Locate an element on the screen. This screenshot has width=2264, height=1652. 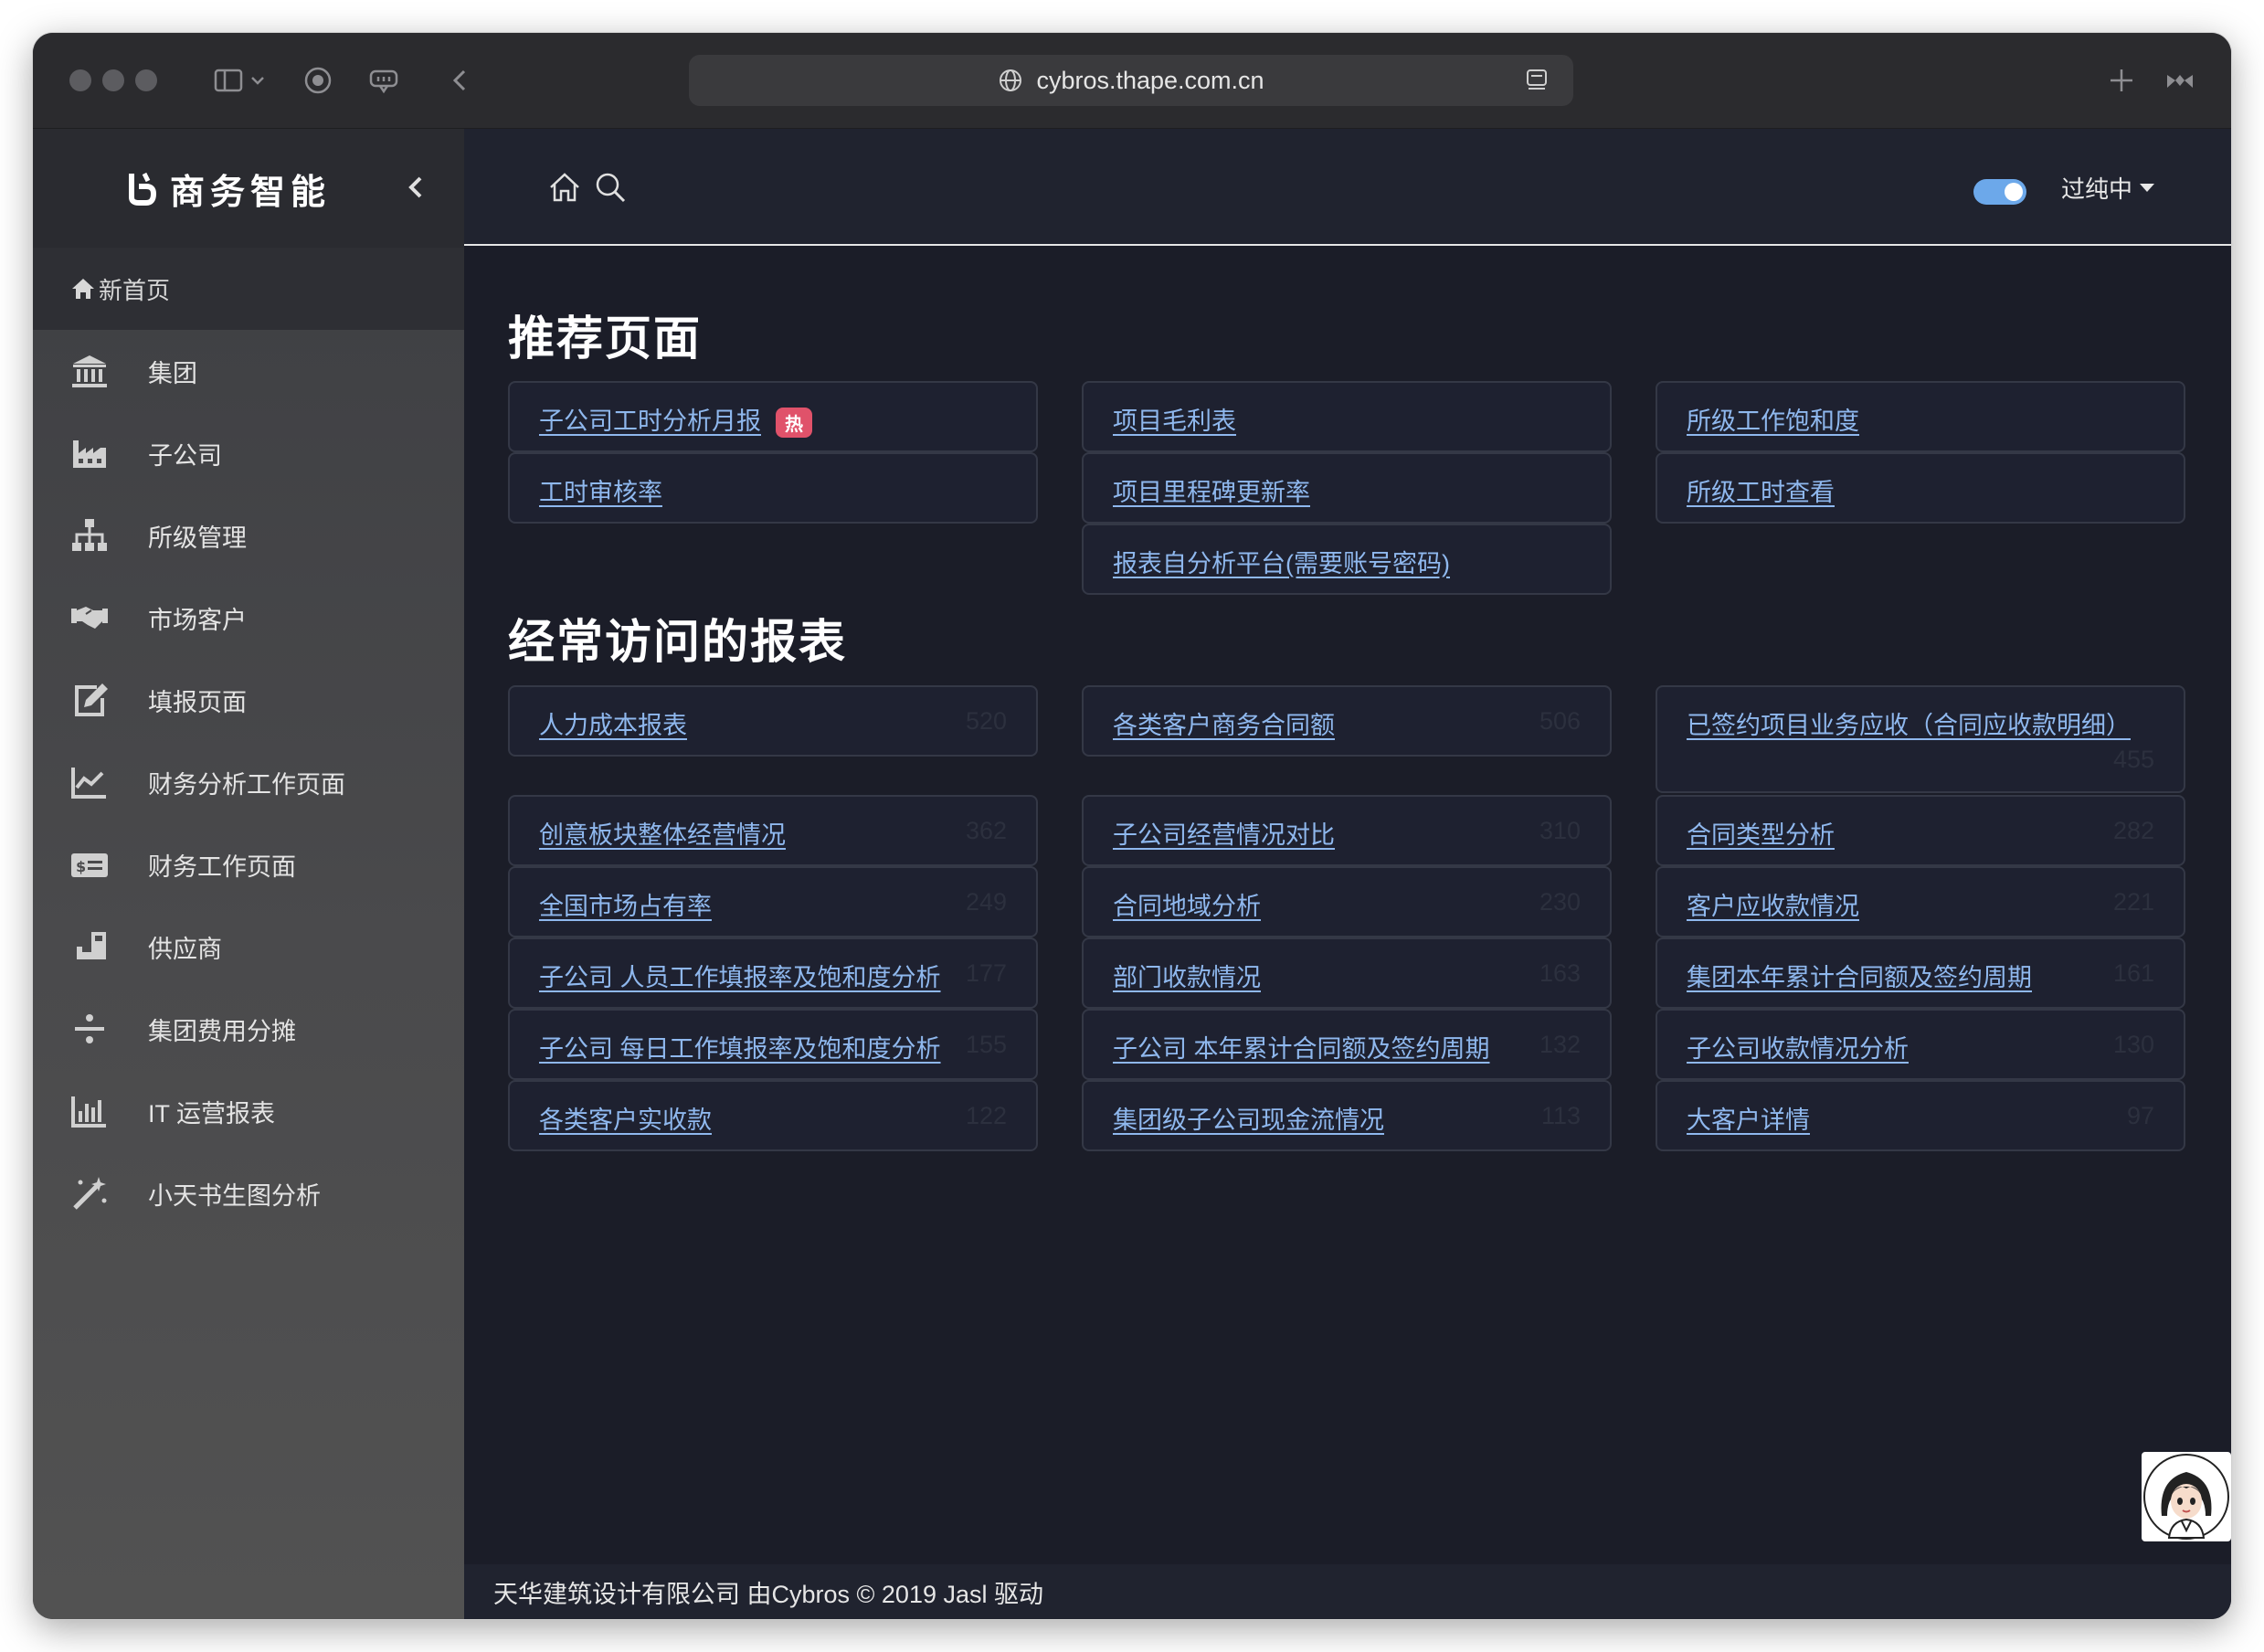
sidebar-item-finance-analysis: 财务分析工作页面 is located at coordinates (249, 782).